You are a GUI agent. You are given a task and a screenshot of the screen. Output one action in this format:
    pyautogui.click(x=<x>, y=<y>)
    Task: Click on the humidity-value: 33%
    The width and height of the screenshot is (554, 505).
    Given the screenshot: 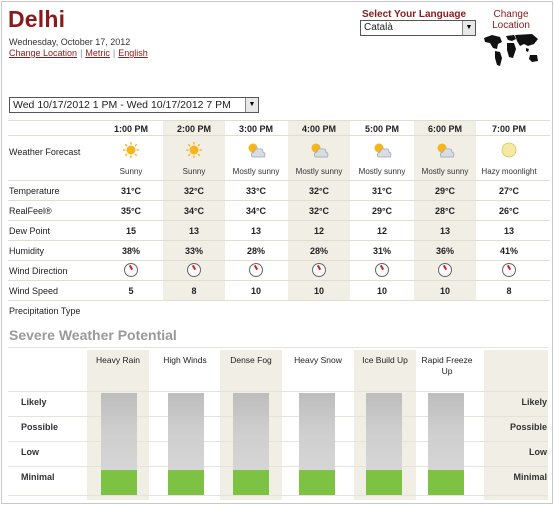 What is the action you would take?
    pyautogui.click(x=193, y=251)
    